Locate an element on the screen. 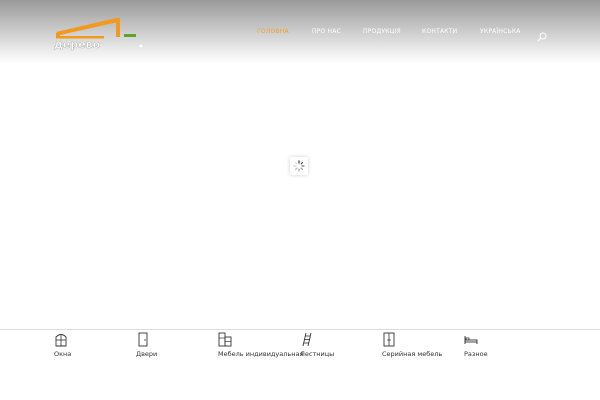  category-label: Разное is located at coordinates (476, 354).